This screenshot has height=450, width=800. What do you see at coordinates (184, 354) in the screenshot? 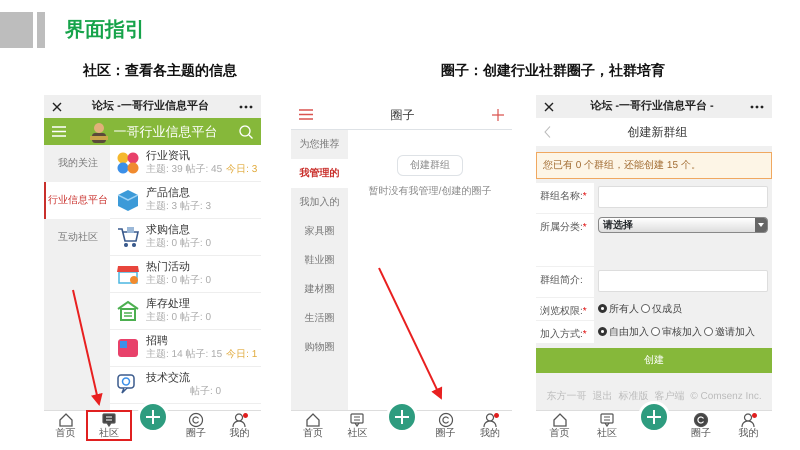
I see `forum-stats: 主题: 14 帖子: 15` at bounding box center [184, 354].